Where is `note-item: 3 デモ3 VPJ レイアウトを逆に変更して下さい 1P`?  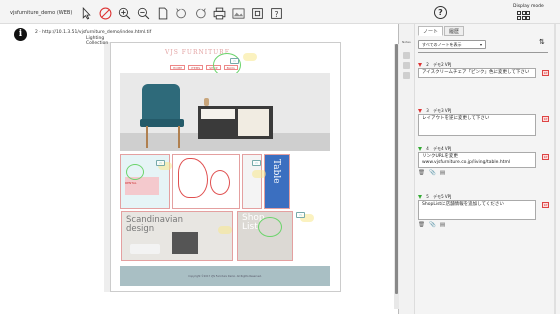
note-item: 3 デモ3 VPJ レイアウトを逆に変更して下さい 1P is located at coordinates (484, 121).